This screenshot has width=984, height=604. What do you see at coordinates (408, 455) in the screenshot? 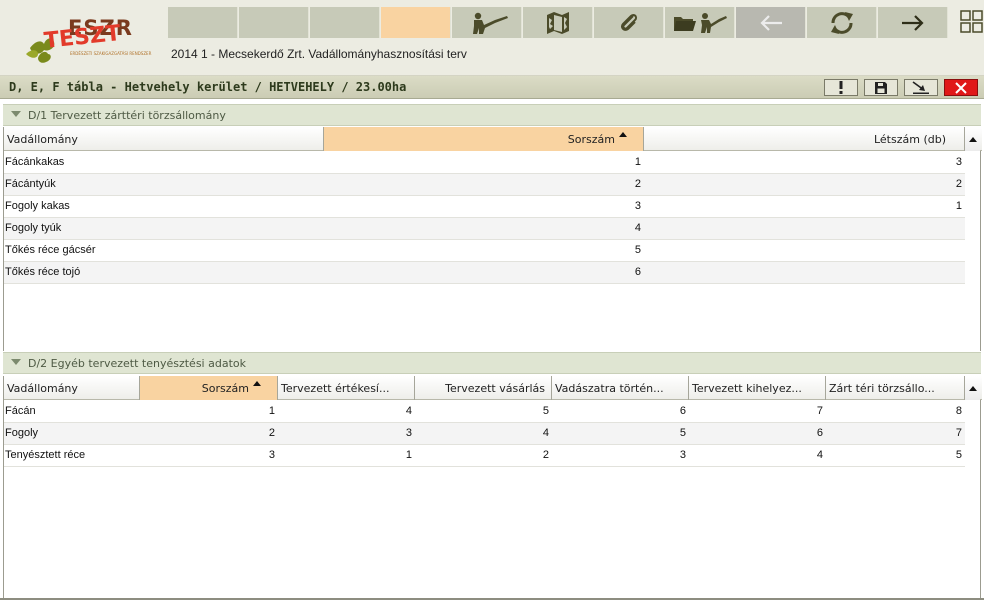
I see `cell-tervezett-ertekesites: 1` at bounding box center [408, 455].